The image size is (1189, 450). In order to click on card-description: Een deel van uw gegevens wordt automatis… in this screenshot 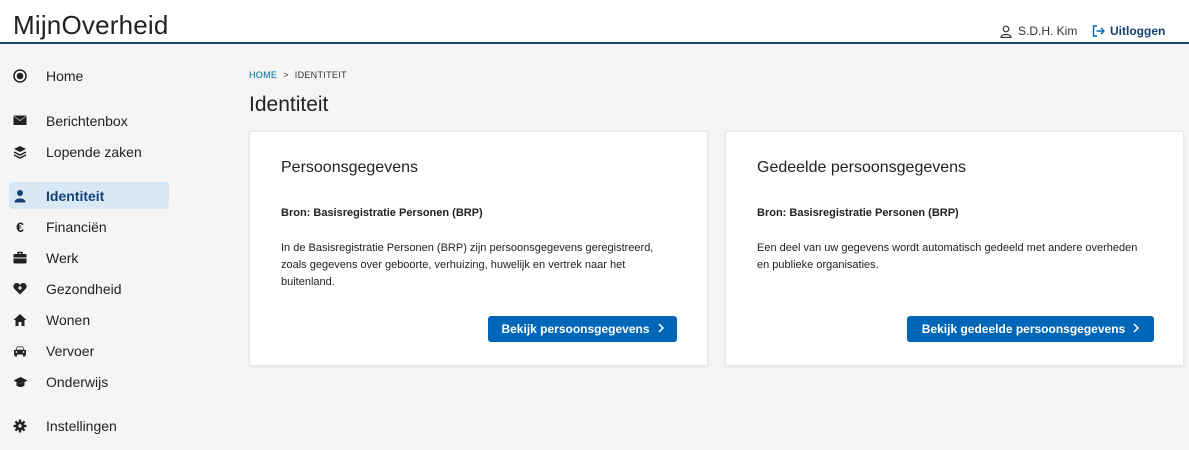, I will do `click(947, 257)`.